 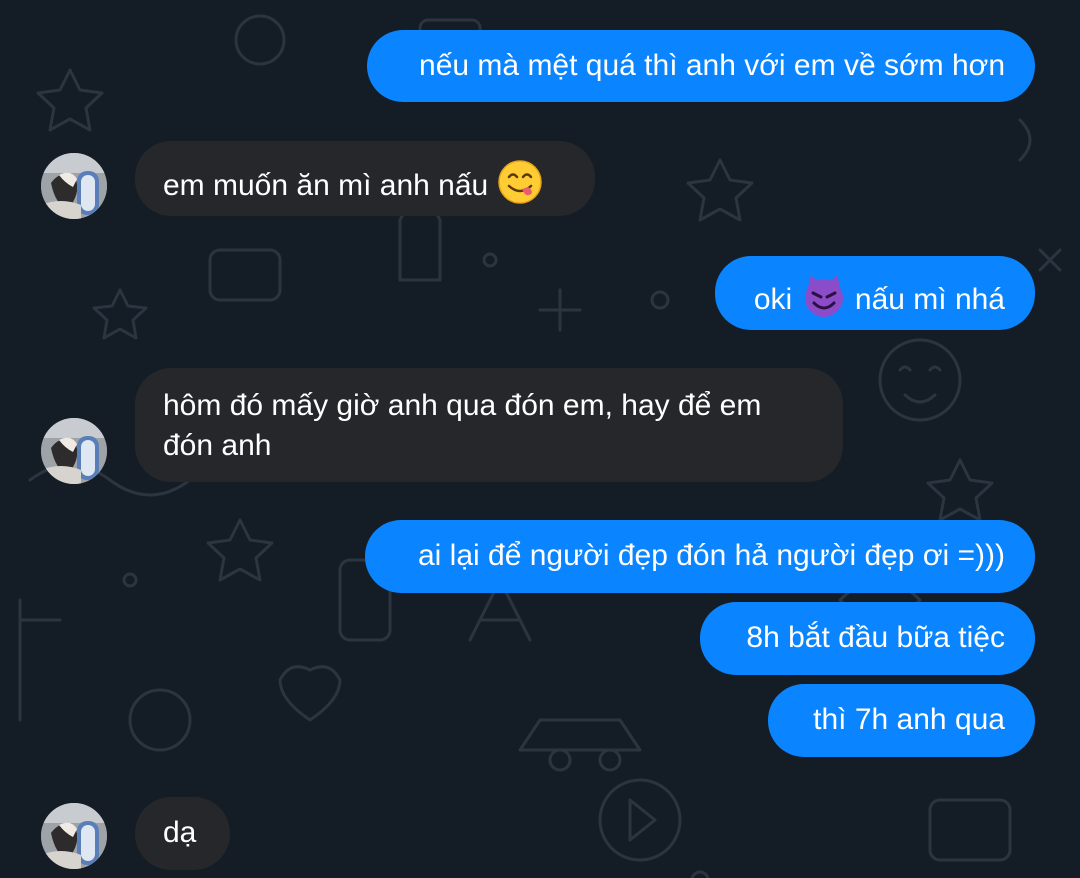 I want to click on message-text: nấu mì nhá, so click(x=929, y=299).